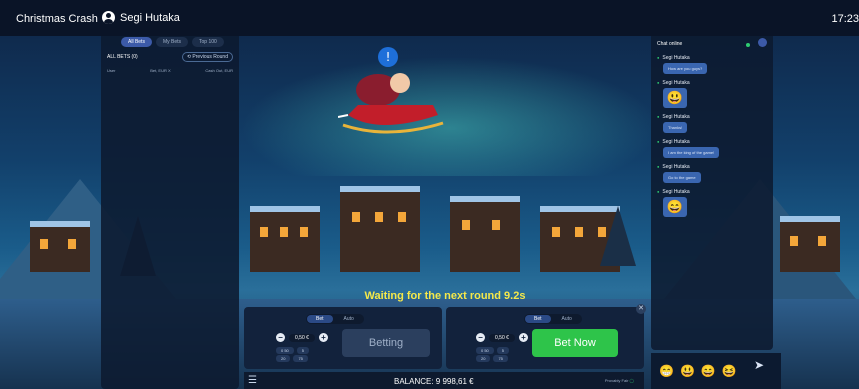  What do you see at coordinates (712, 173) in the screenshot?
I see `chat-message: Segi Hutaka Go to the game` at bounding box center [712, 173].